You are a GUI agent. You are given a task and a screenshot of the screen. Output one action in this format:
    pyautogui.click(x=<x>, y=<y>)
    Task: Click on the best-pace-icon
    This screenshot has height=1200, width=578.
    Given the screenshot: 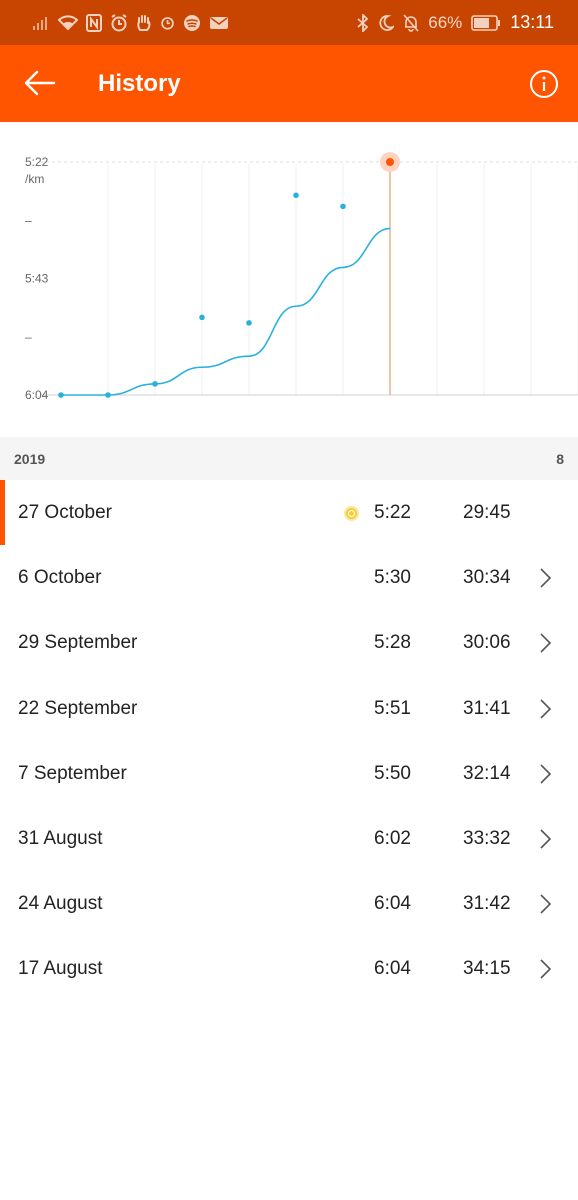 What is the action you would take?
    pyautogui.click(x=351, y=513)
    